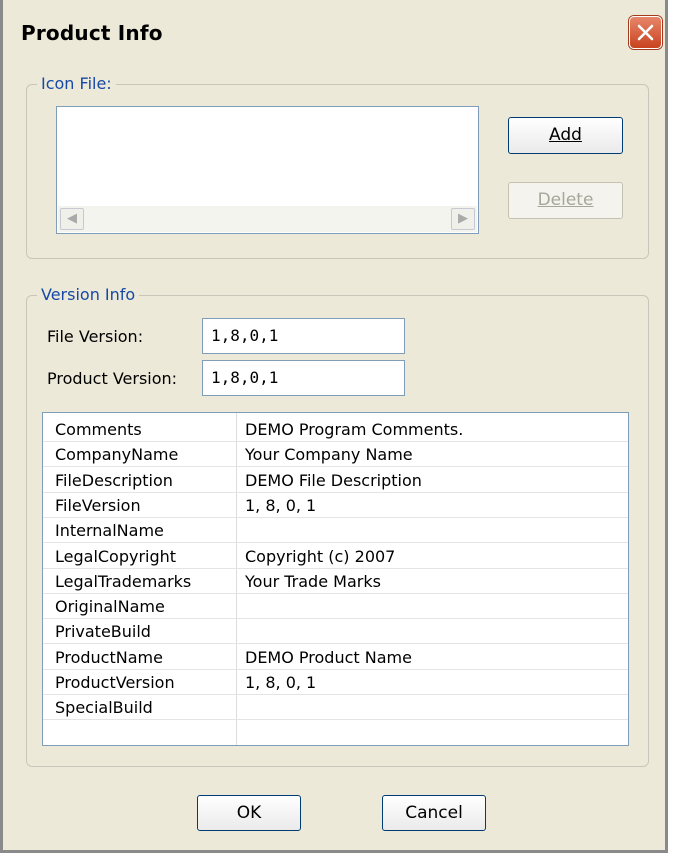  What do you see at coordinates (335, 708) in the screenshot?
I see `table-row: SpecialBuild` at bounding box center [335, 708].